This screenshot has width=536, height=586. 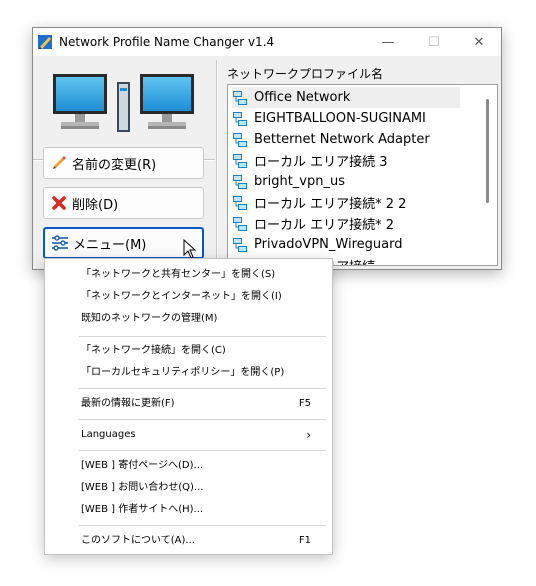 What do you see at coordinates (487, 151) in the screenshot?
I see `scrollbar-thumb` at bounding box center [487, 151].